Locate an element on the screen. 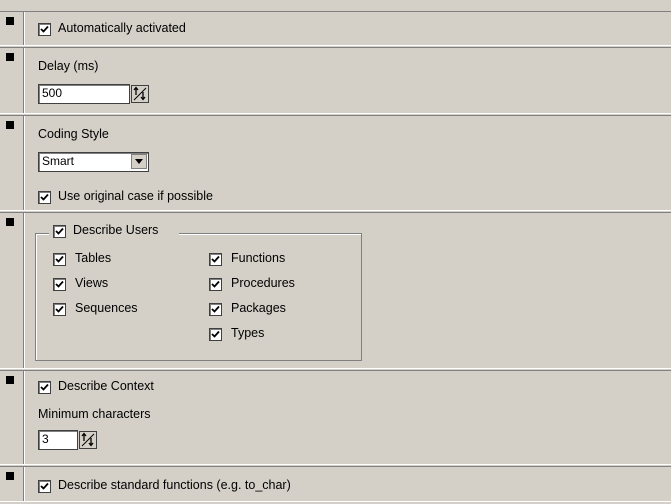 The width and height of the screenshot is (671, 504). functions-checkbox is located at coordinates (215, 259).